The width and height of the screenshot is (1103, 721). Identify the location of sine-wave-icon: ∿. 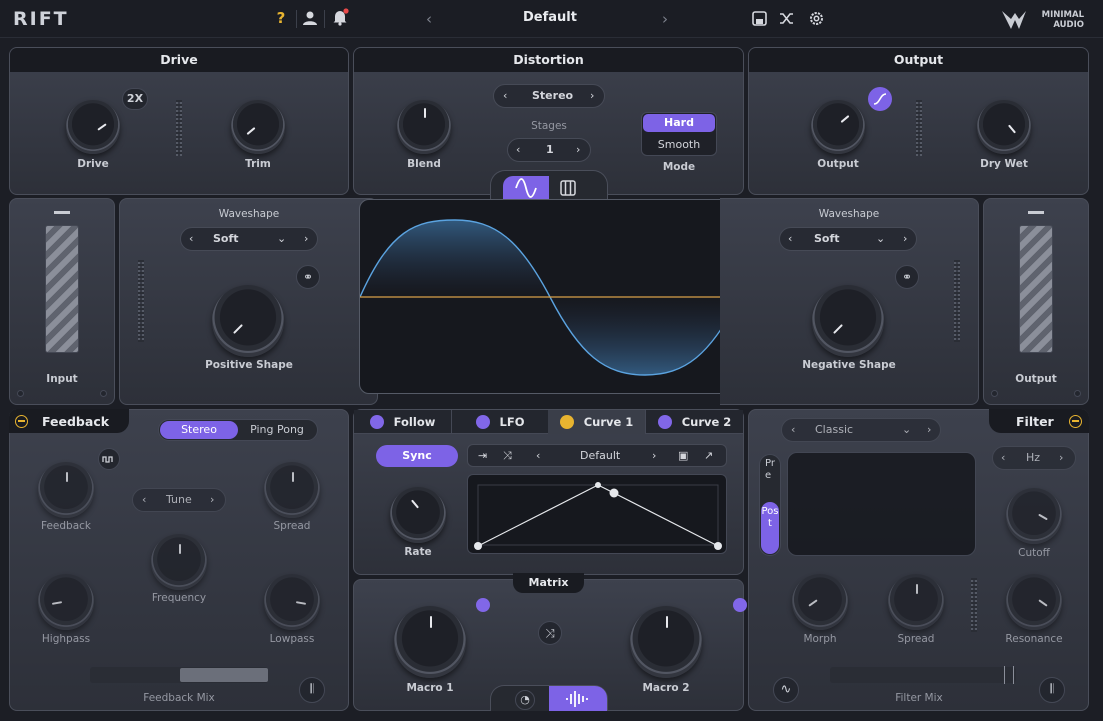
(786, 690).